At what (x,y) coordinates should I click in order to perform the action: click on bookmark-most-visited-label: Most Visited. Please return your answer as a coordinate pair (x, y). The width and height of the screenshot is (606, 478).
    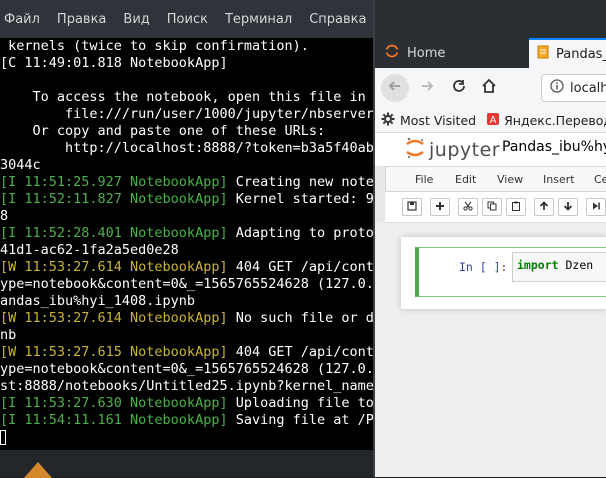
    Looking at the image, I should click on (438, 120).